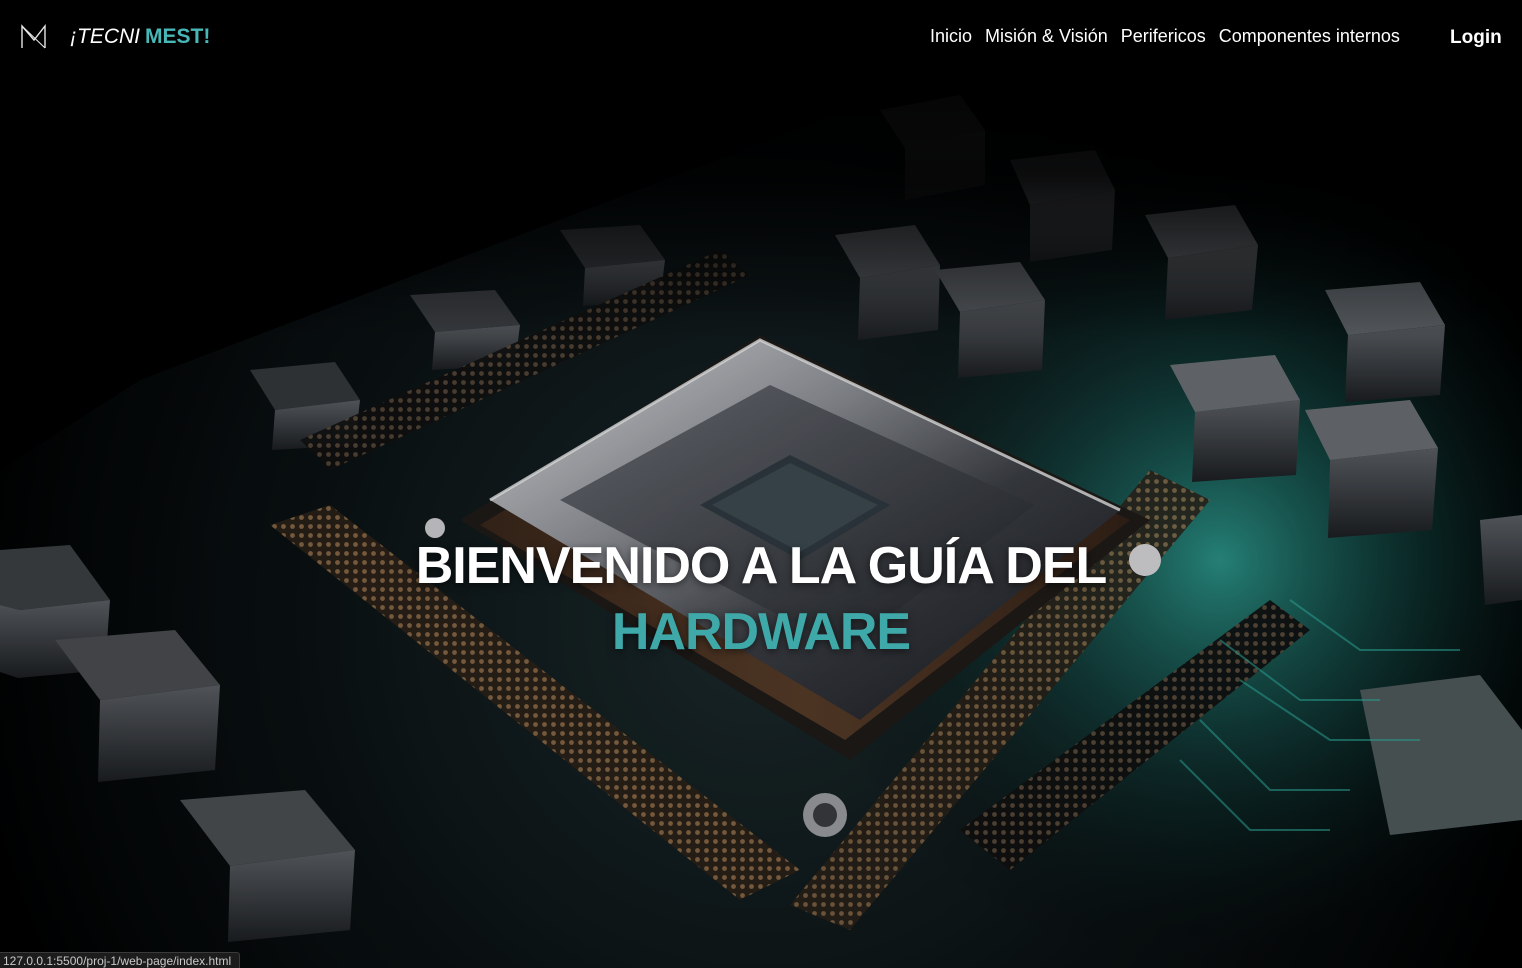 This screenshot has width=1522, height=968. Describe the element at coordinates (761, 632) in the screenshot. I see `hero-title-line2: HARDWARE` at that location.